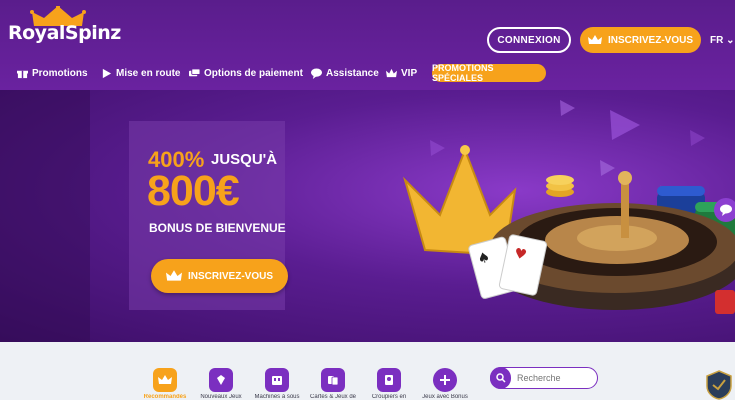 This screenshot has width=735, height=400. I want to click on gift-icon, so click(22, 74).